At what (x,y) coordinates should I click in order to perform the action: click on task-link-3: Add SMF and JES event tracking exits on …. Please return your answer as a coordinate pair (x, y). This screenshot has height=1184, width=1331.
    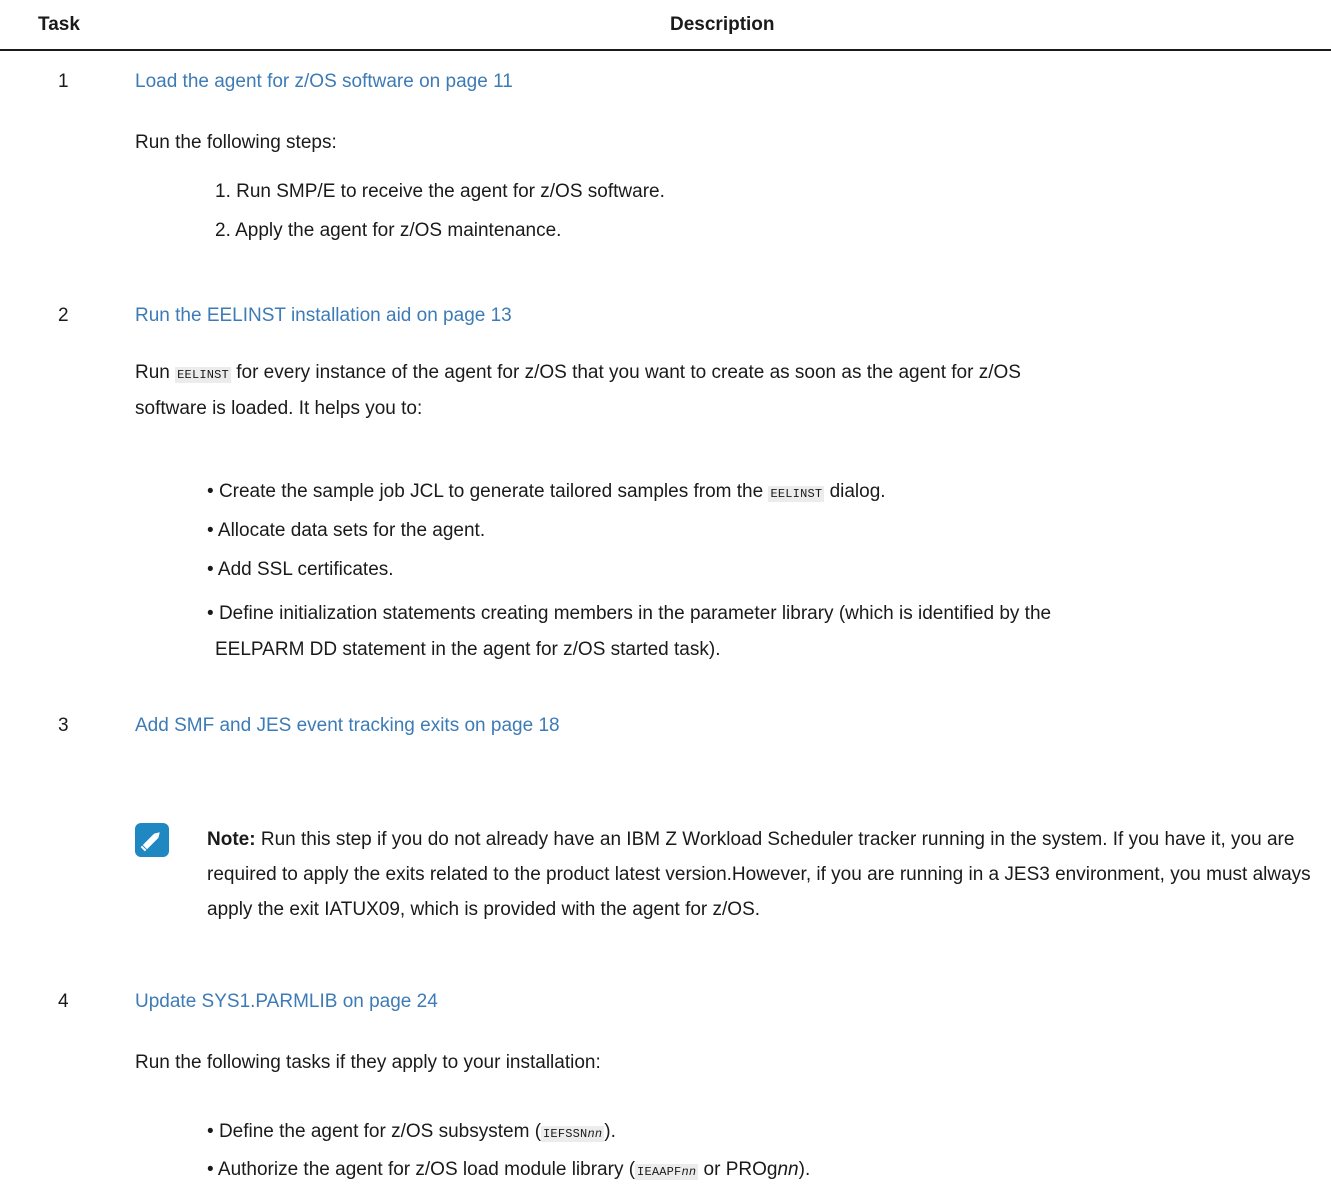
    Looking at the image, I should click on (347, 726).